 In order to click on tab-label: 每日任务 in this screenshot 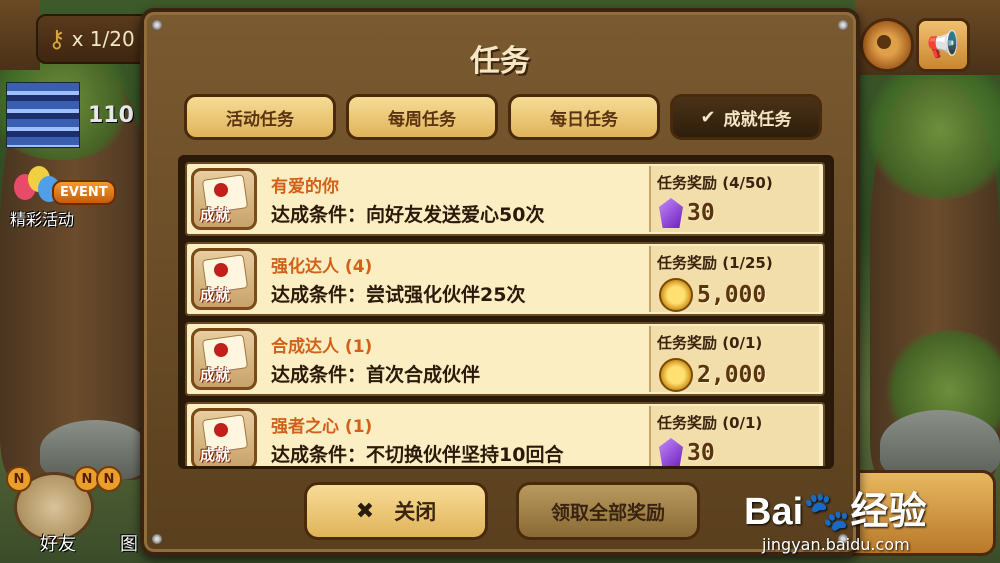, I will do `click(584, 119)`.